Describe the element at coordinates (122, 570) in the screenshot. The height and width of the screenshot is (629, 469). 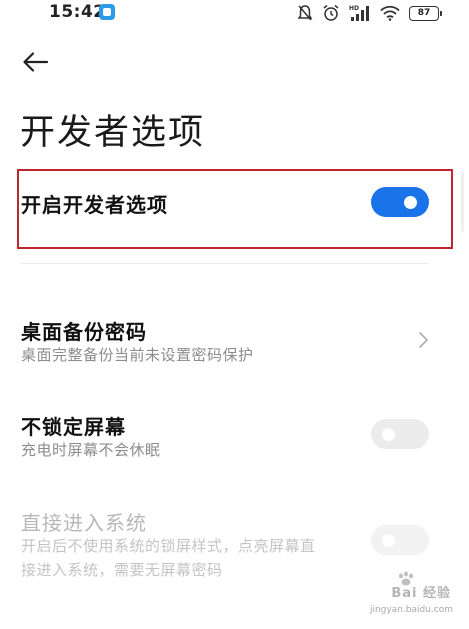
I see `direct-enter-system-subtitle-line-2: 接进入系统，需要无屏幕密码` at that location.